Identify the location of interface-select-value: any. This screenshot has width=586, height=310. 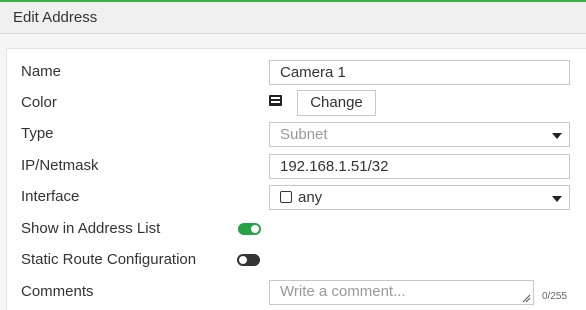
(310, 197).